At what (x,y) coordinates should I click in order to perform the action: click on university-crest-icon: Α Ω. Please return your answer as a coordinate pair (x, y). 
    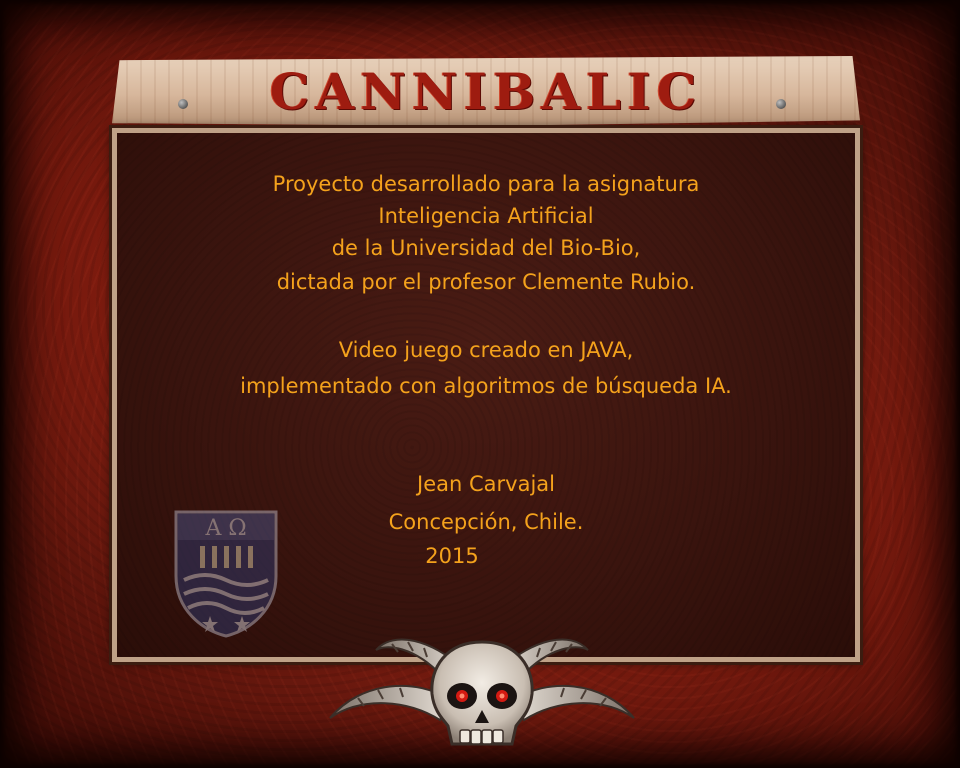
    Looking at the image, I should click on (226, 574).